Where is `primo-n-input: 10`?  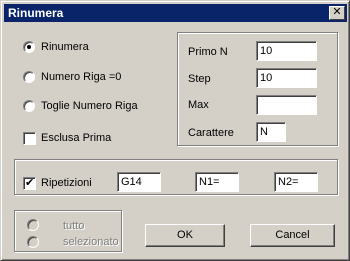 primo-n-input: 10 is located at coordinates (286, 51).